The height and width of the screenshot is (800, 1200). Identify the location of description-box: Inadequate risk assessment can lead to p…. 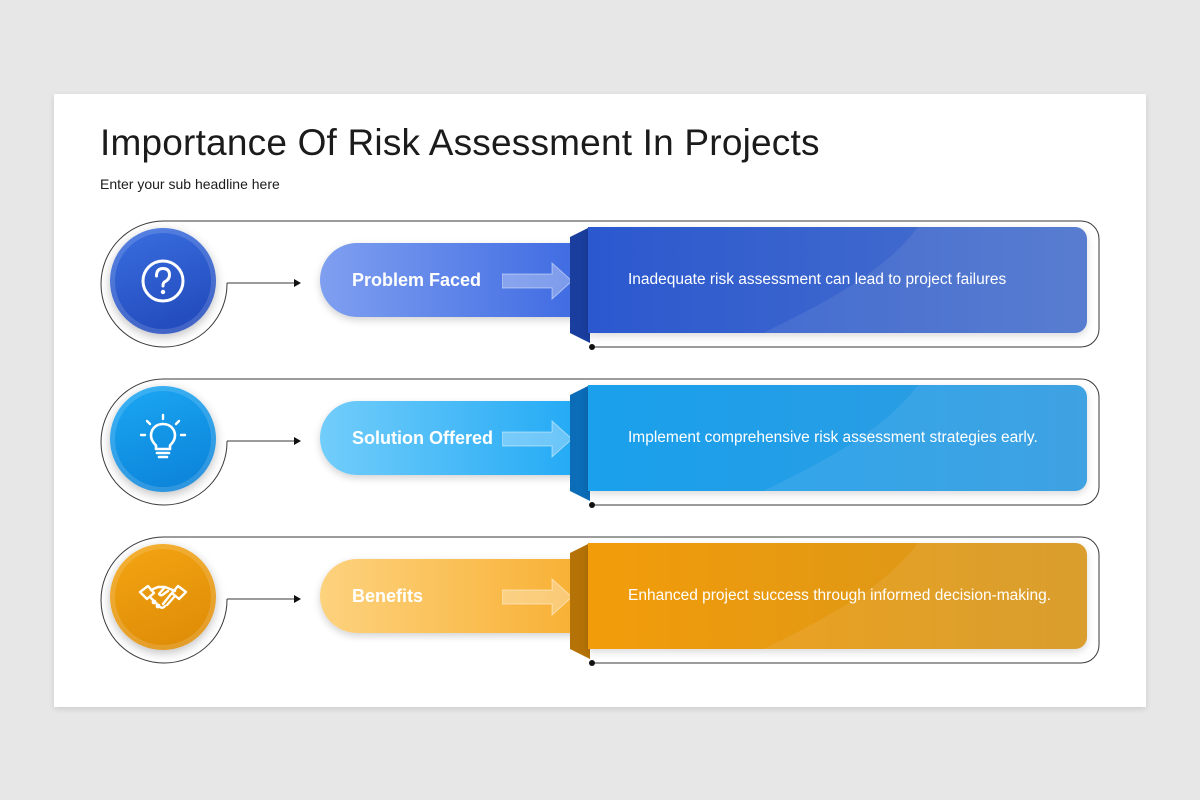
(837, 280).